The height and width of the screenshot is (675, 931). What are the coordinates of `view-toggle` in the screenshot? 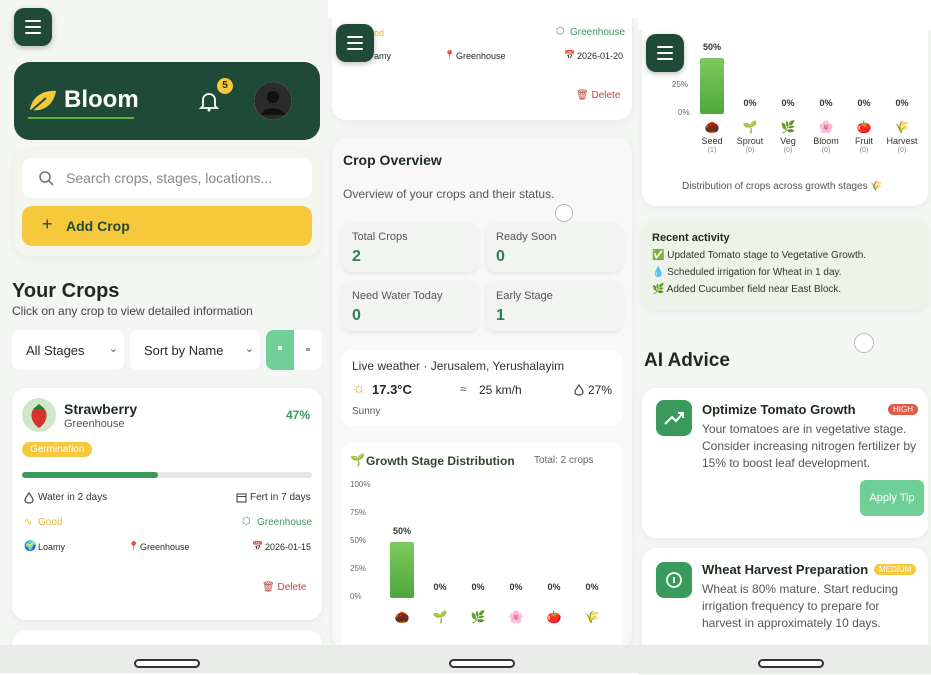 It's located at (294, 350).